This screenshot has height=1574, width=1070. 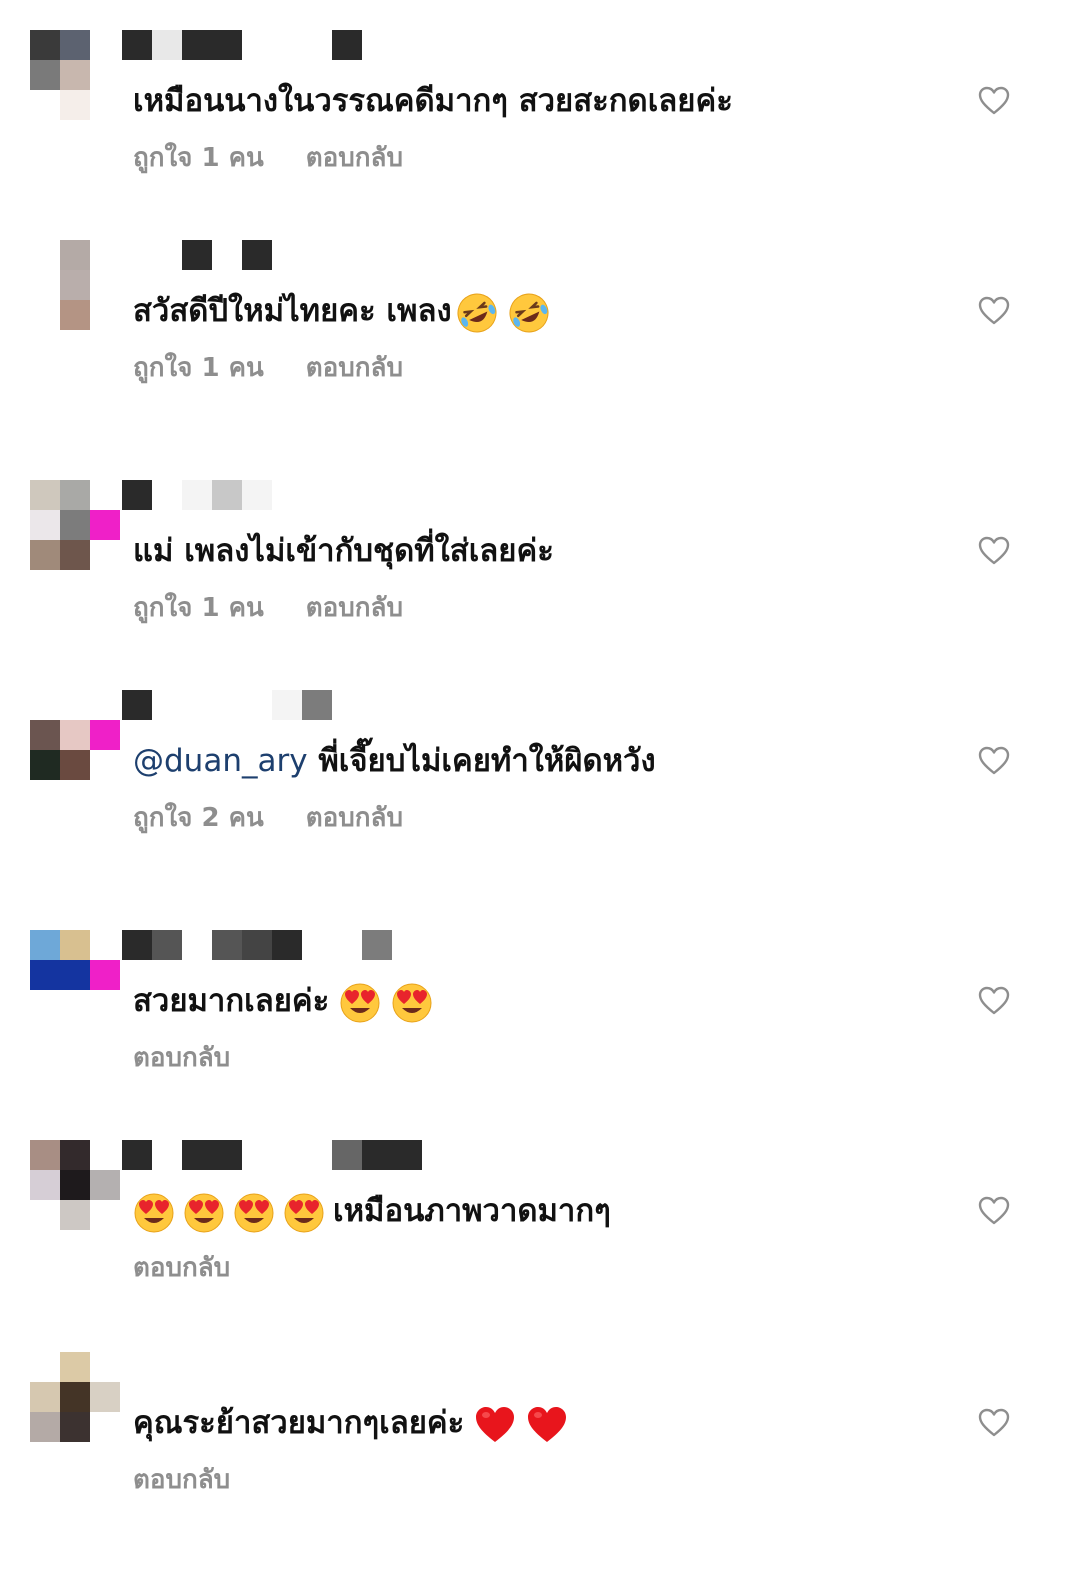 What do you see at coordinates (350, 1423) in the screenshot?
I see `comment-text: คุณระย้าสวยมากๆเลยค่ะ` at bounding box center [350, 1423].